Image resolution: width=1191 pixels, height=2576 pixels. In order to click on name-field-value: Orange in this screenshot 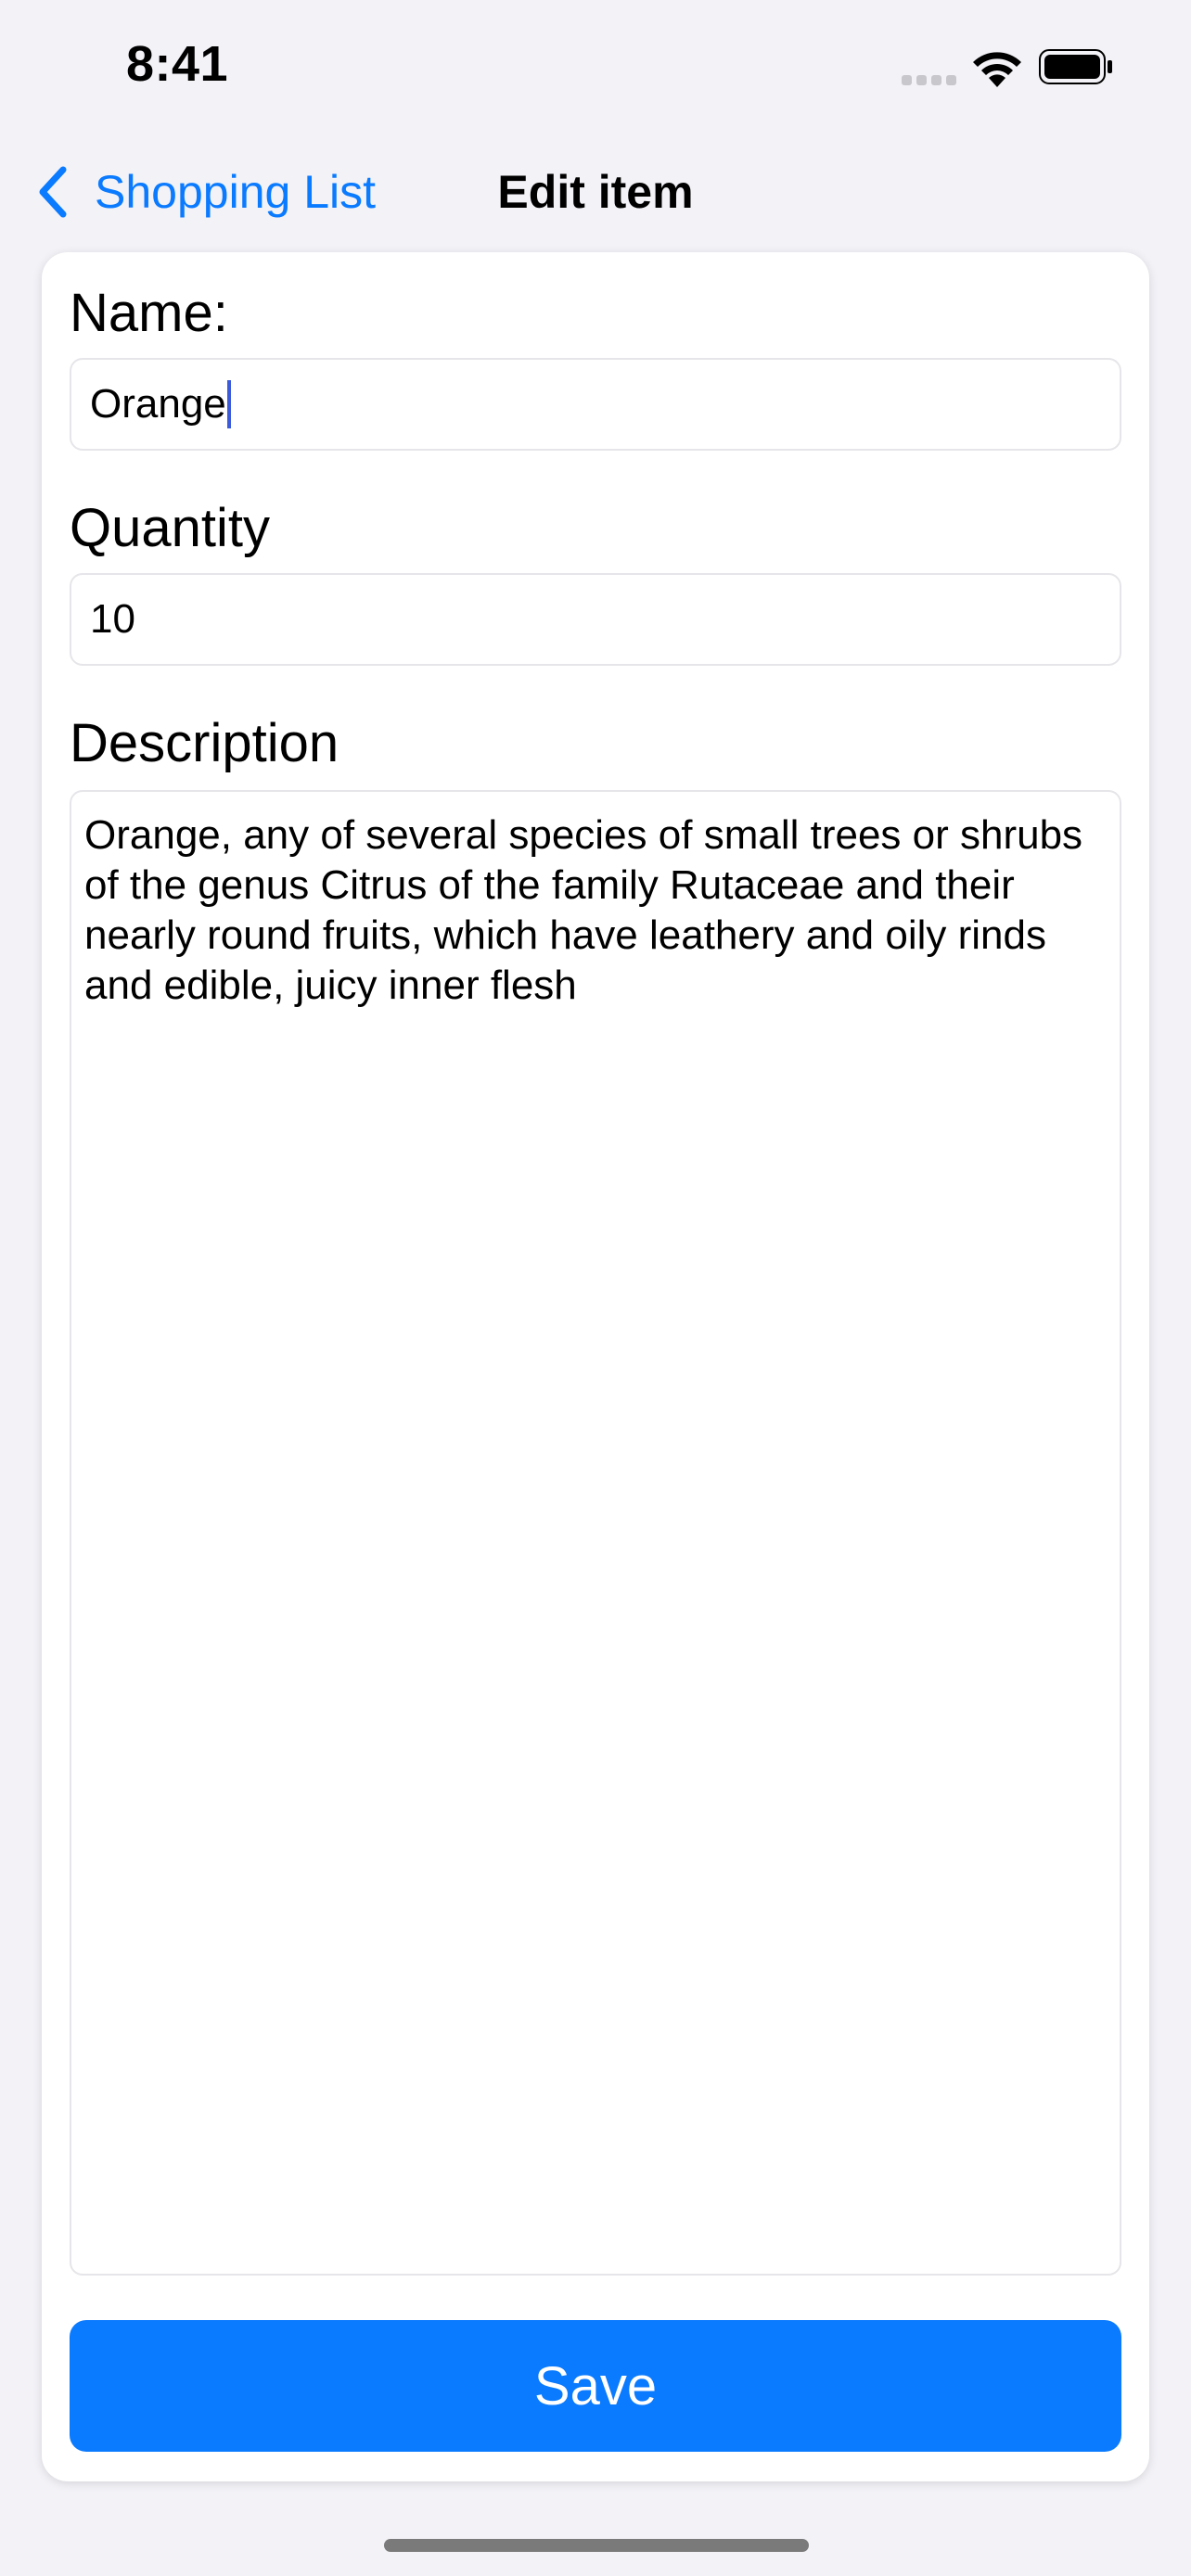, I will do `click(158, 404)`.